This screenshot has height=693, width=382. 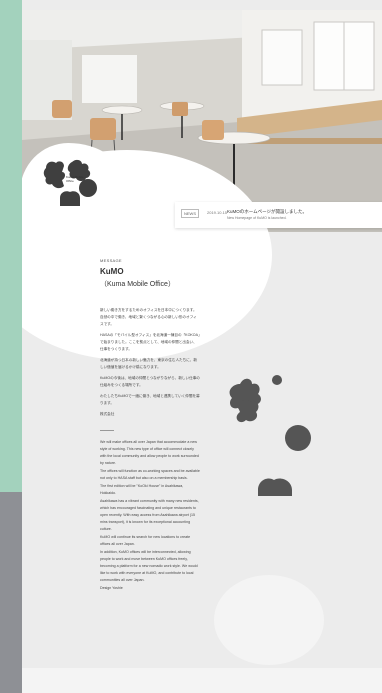 What do you see at coordinates (111, 587) in the screenshot?
I see `en-signature: Design Yoshie` at bounding box center [111, 587].